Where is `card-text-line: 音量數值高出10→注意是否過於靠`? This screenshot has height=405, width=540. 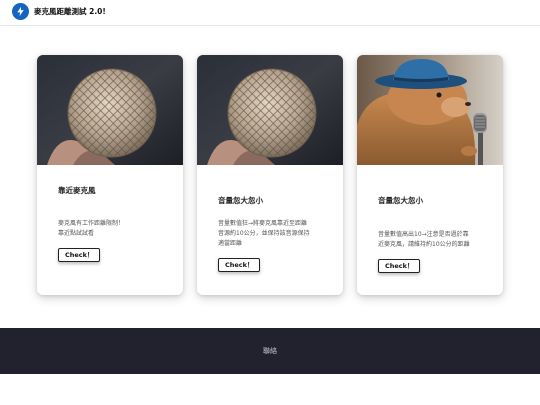 card-text-line: 音量數值高出10→注意是否過於靠 is located at coordinates (423, 234).